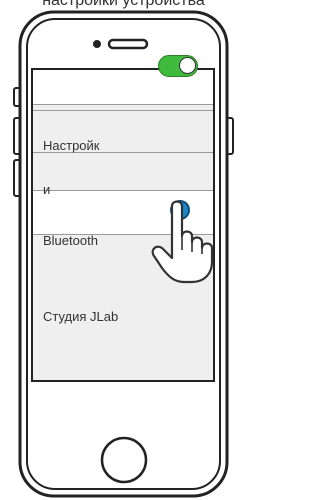  I want to click on toggle-knob, so click(187, 65).